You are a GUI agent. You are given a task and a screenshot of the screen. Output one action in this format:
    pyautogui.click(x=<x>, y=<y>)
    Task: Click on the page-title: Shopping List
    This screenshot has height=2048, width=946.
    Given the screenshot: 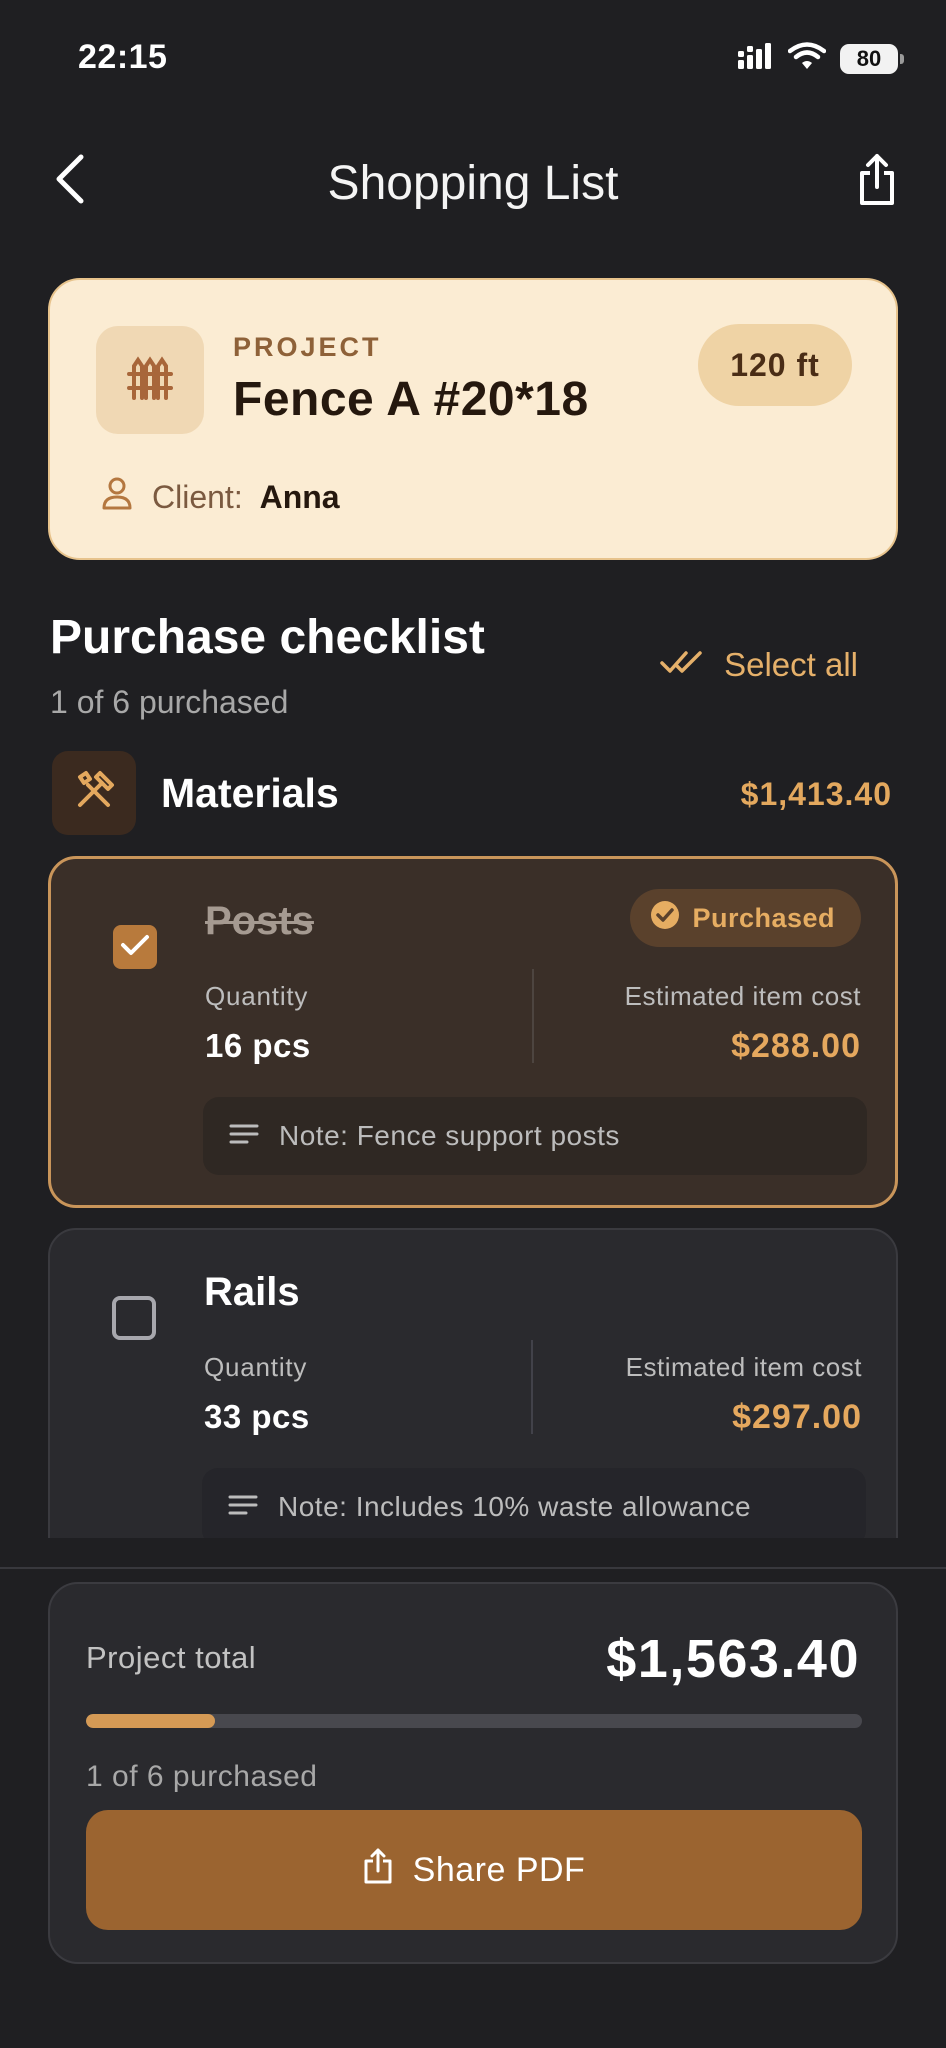 What is the action you would take?
    pyautogui.click(x=473, y=183)
    